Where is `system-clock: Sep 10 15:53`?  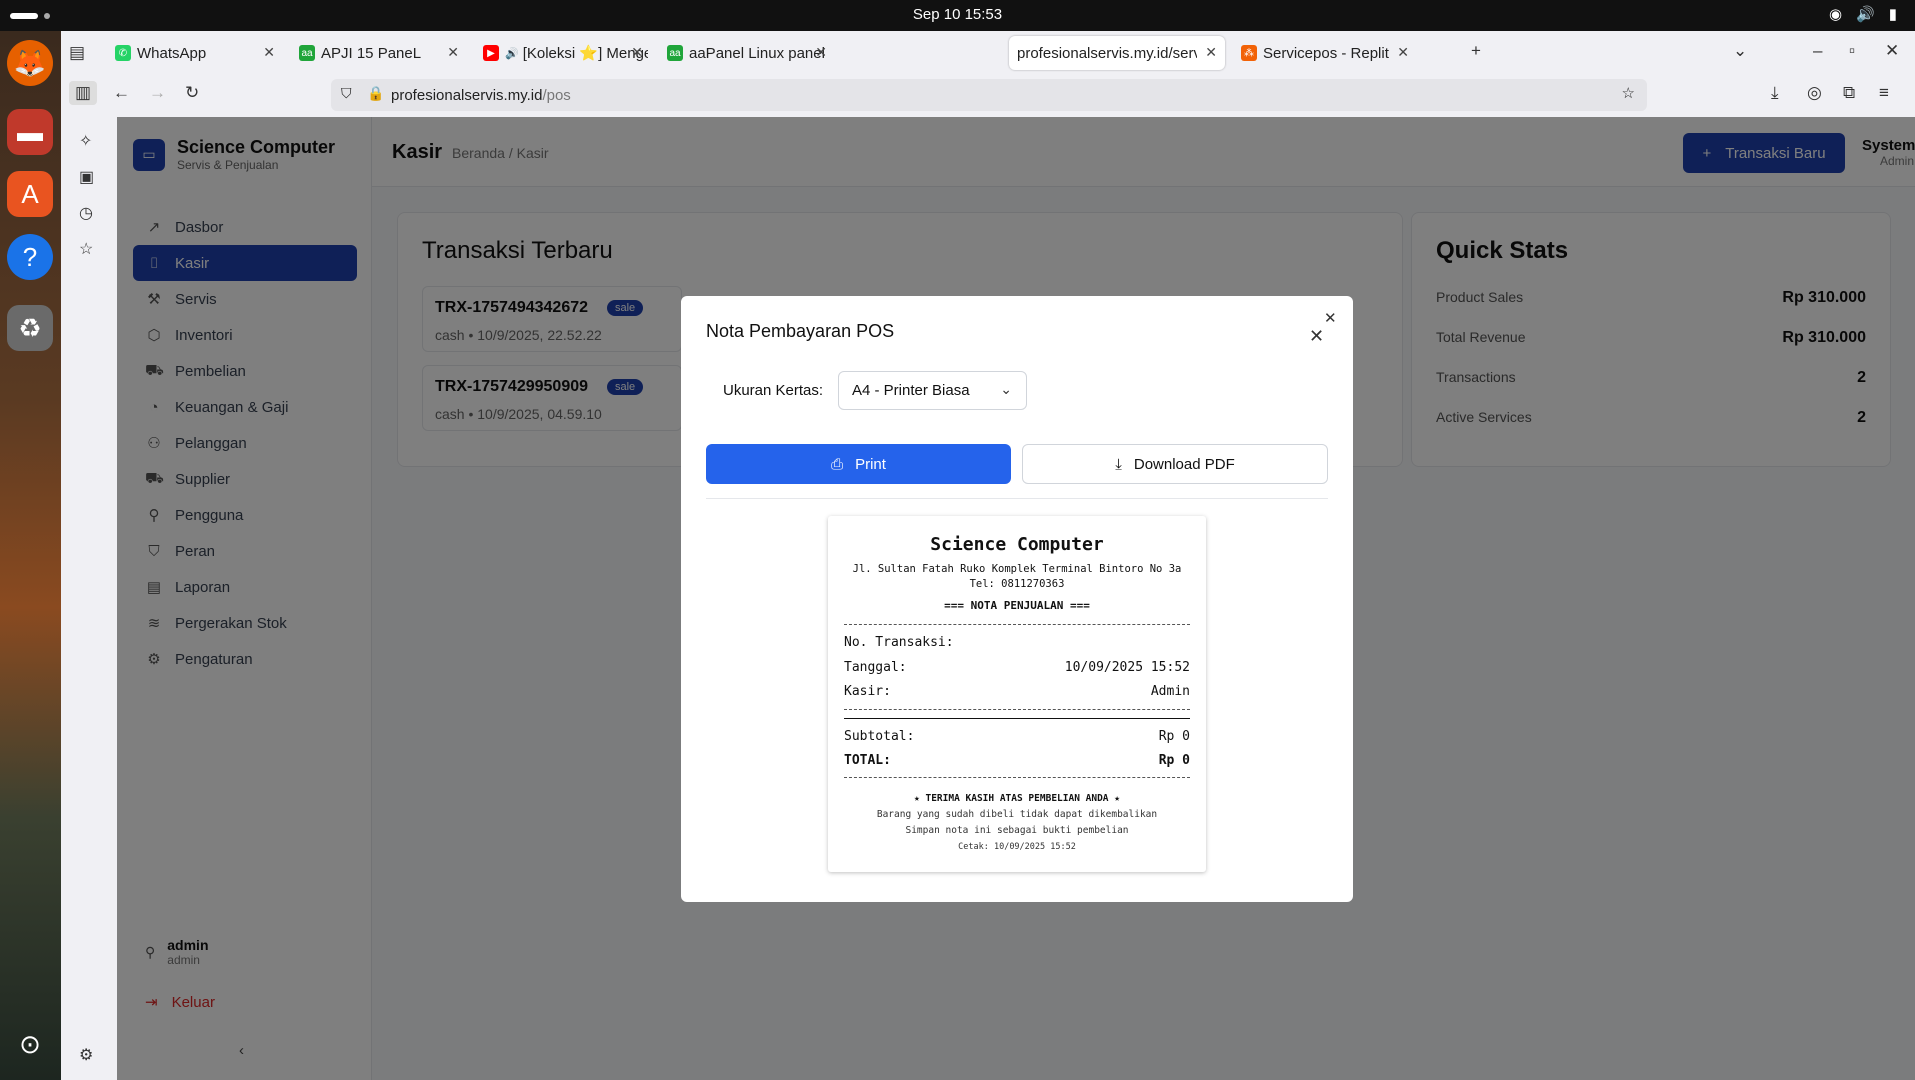 system-clock: Sep 10 15:53 is located at coordinates (957, 14).